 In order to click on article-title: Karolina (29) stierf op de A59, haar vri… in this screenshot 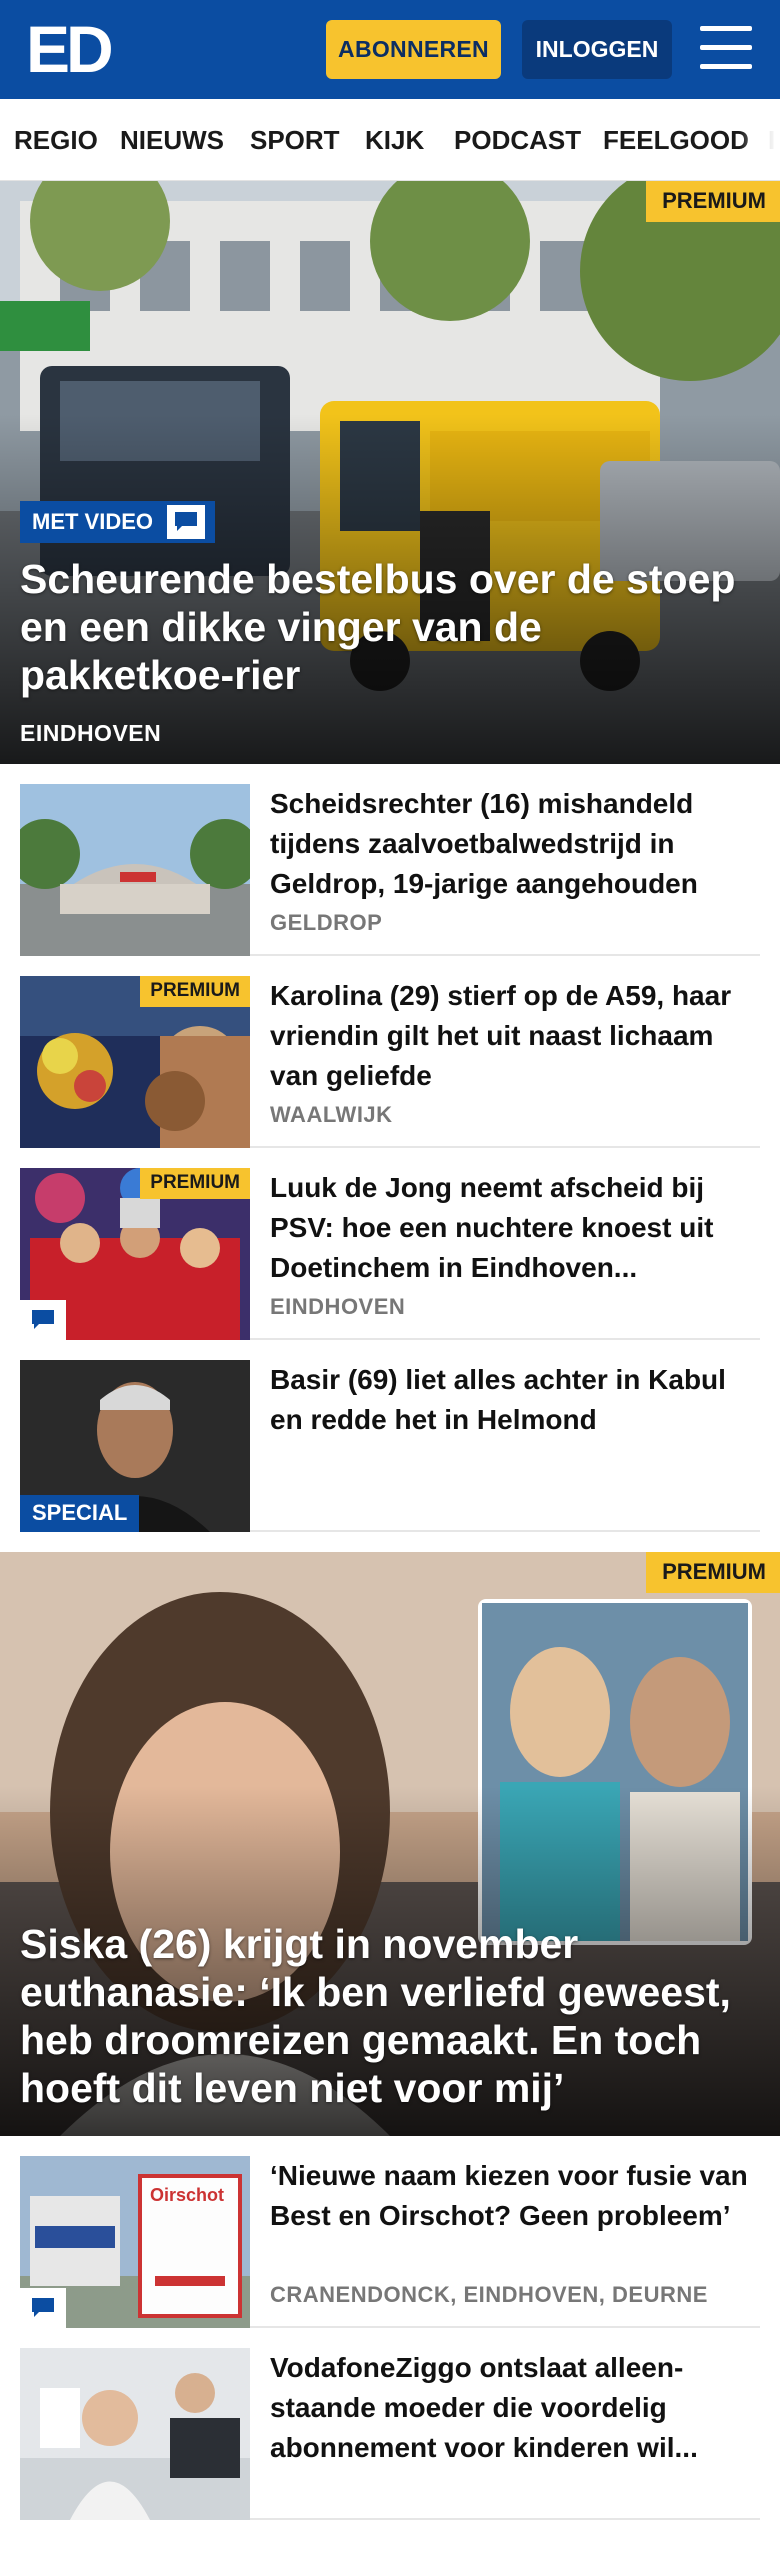, I will do `click(515, 1036)`.